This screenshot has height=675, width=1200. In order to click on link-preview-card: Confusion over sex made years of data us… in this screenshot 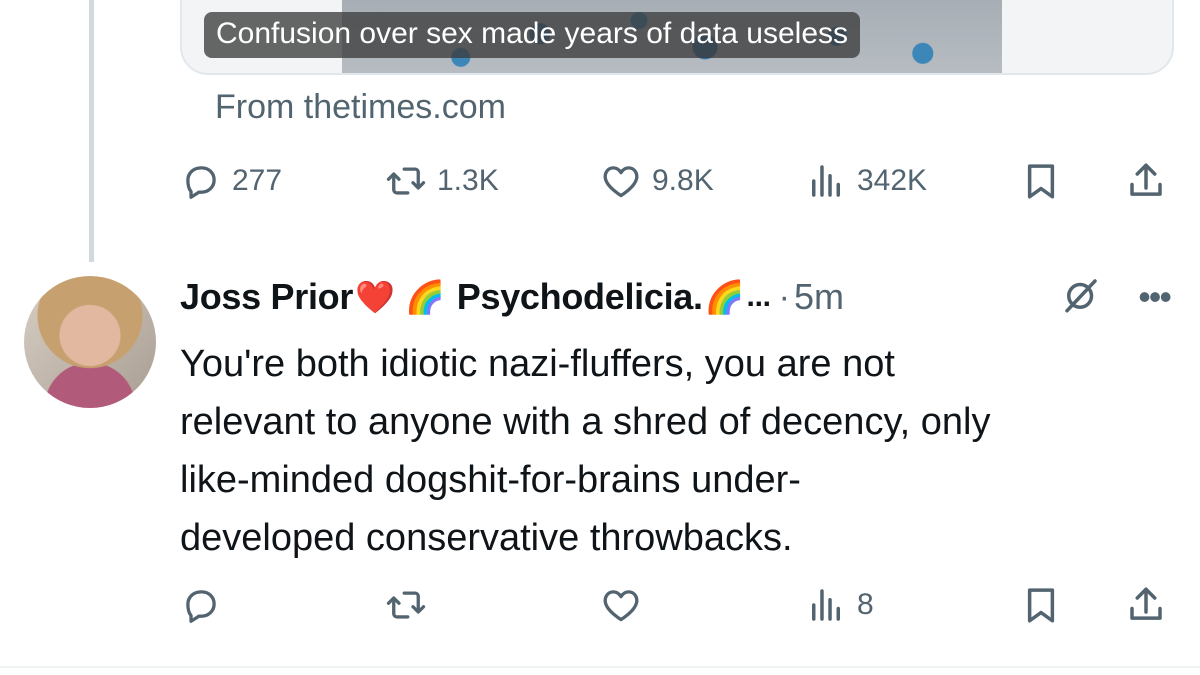, I will do `click(677, 37)`.